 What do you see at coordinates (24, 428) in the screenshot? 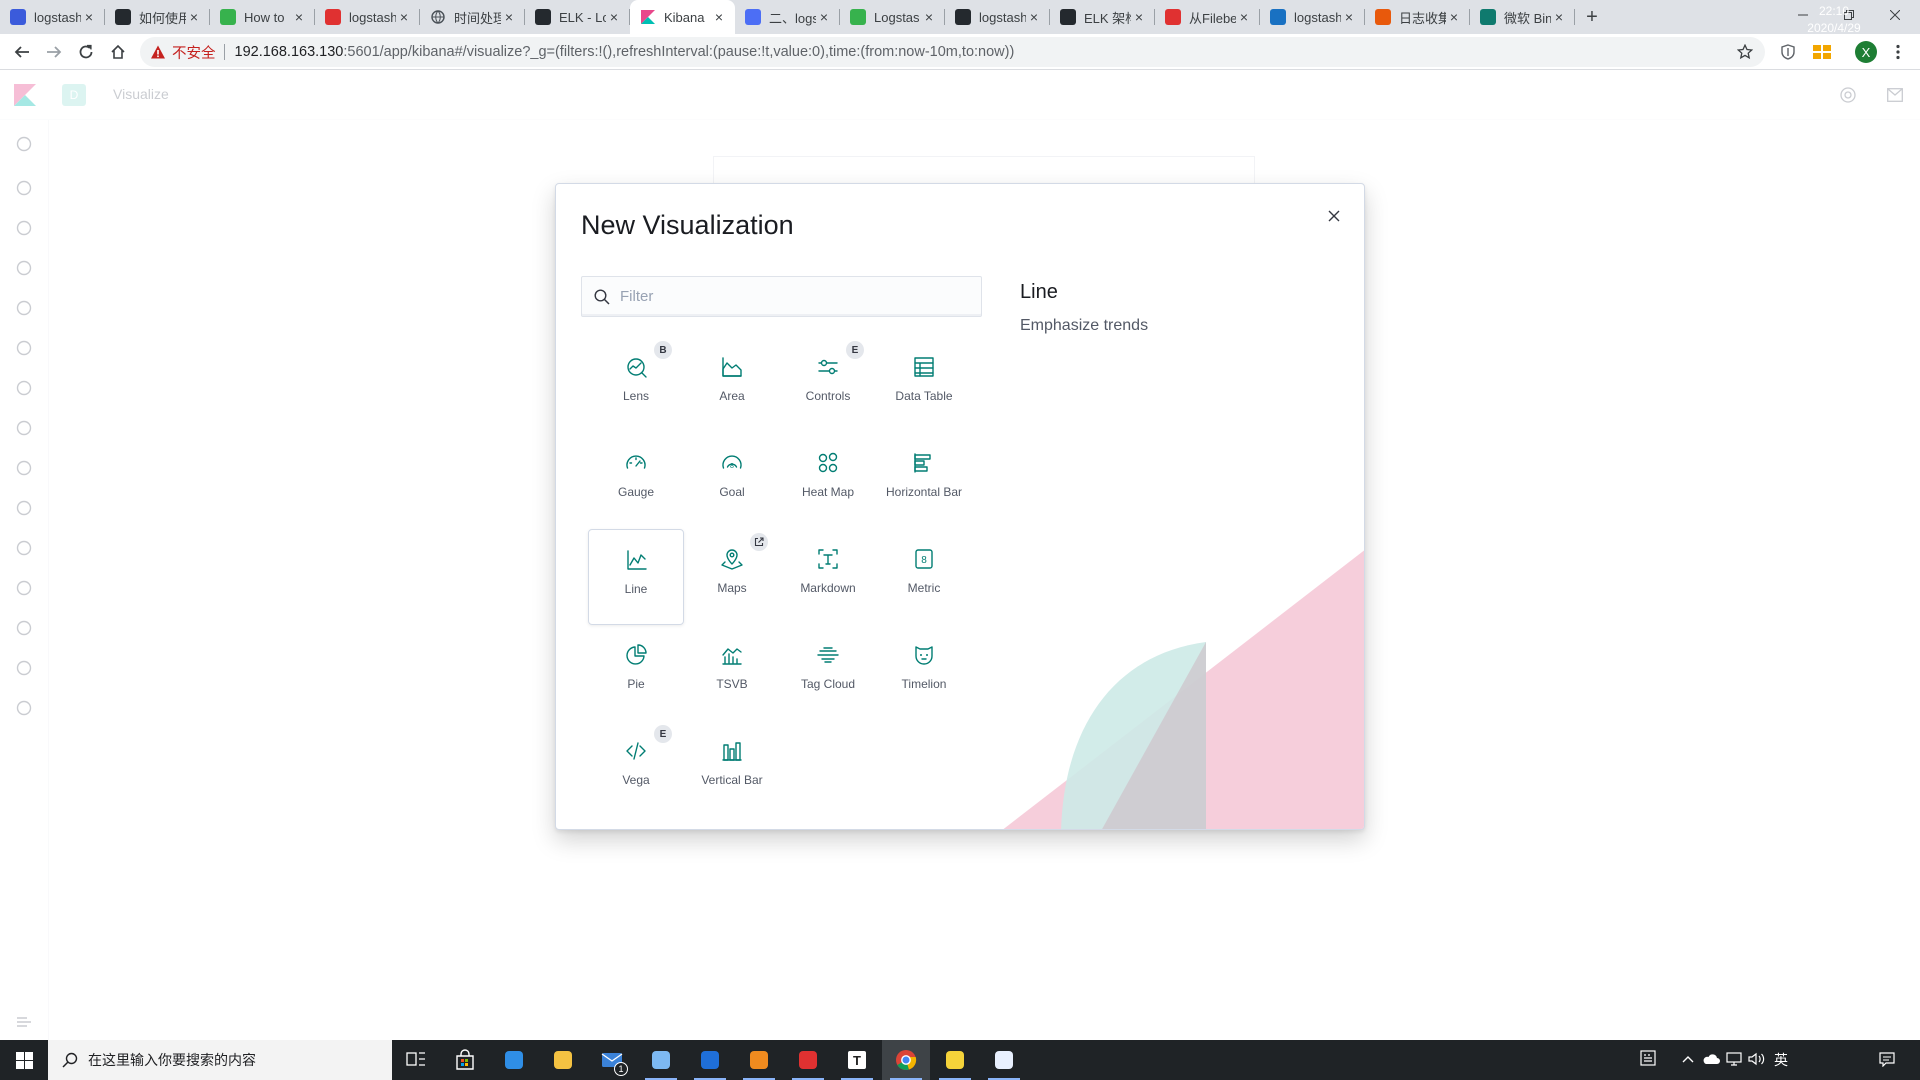
I see `siem-icon` at bounding box center [24, 428].